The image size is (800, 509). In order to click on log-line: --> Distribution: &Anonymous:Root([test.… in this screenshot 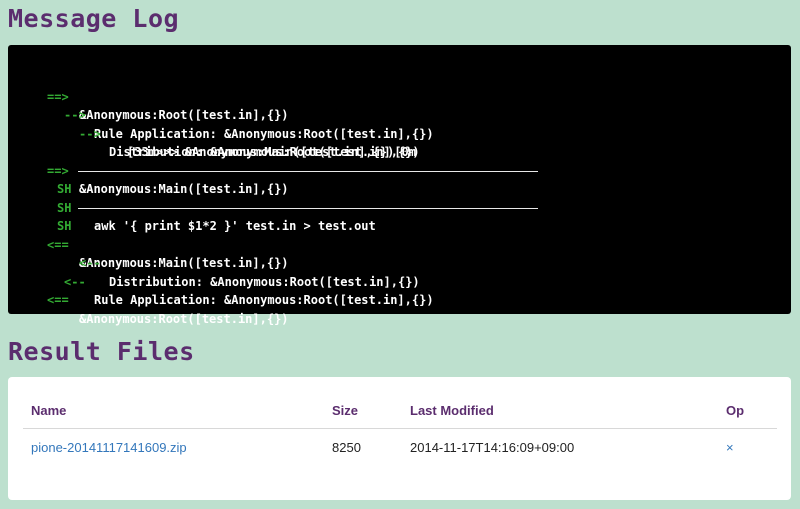, I will do `click(399, 133)`.